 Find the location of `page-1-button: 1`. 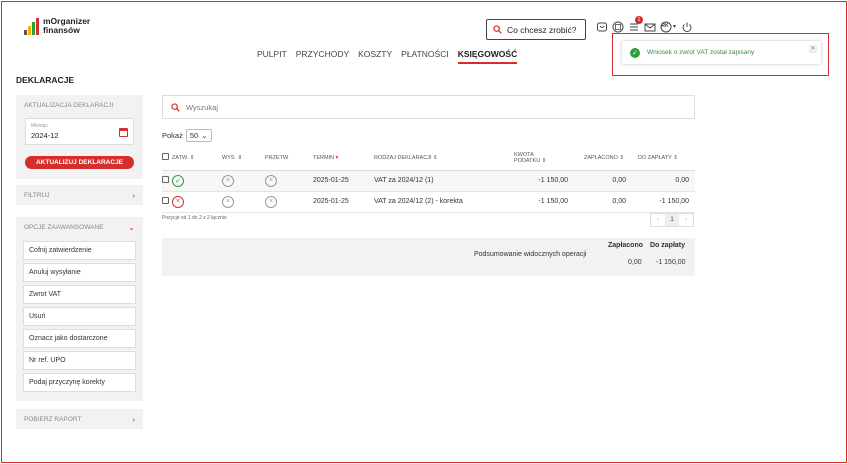

page-1-button: 1 is located at coordinates (672, 220).